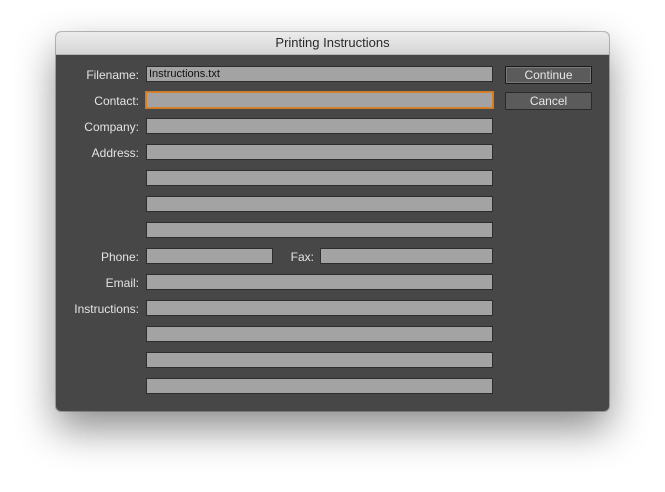 This screenshot has height=492, width=665. What do you see at coordinates (319, 100) in the screenshot?
I see `contact-field` at bounding box center [319, 100].